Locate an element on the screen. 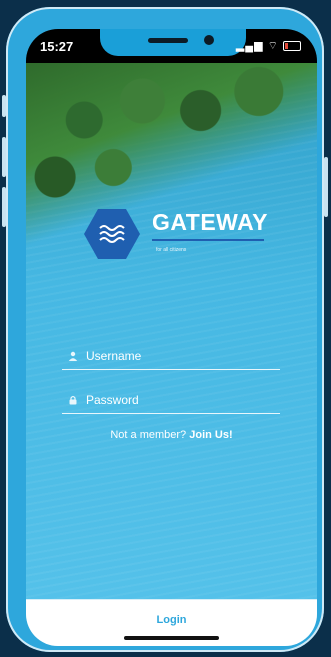  speaker-icon is located at coordinates (168, 40).